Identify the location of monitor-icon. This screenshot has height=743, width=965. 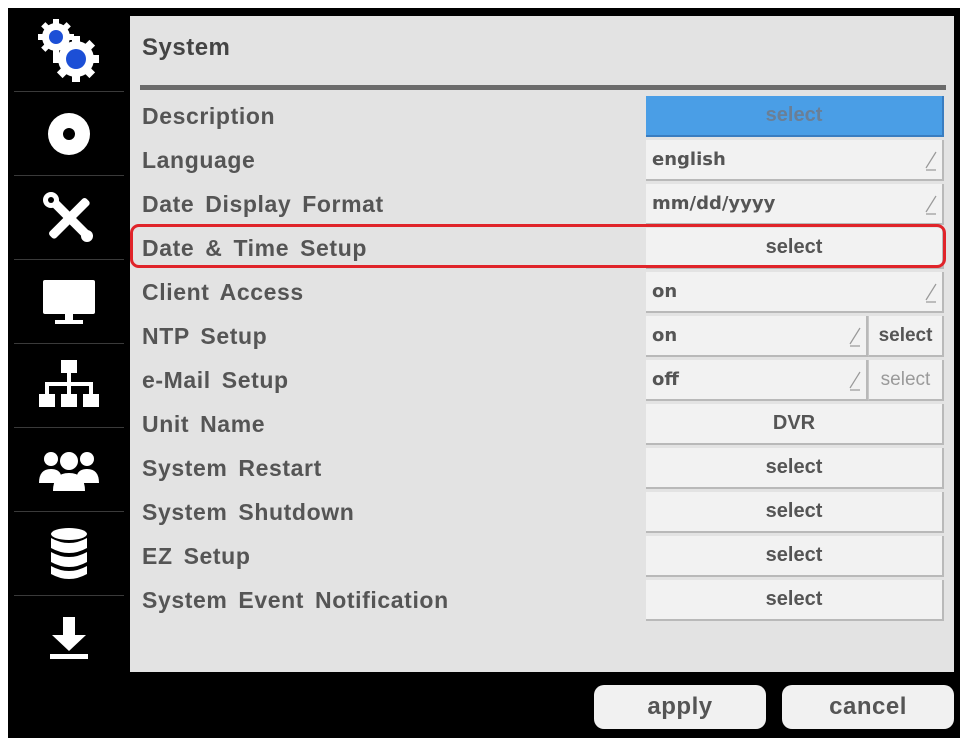
(69, 301).